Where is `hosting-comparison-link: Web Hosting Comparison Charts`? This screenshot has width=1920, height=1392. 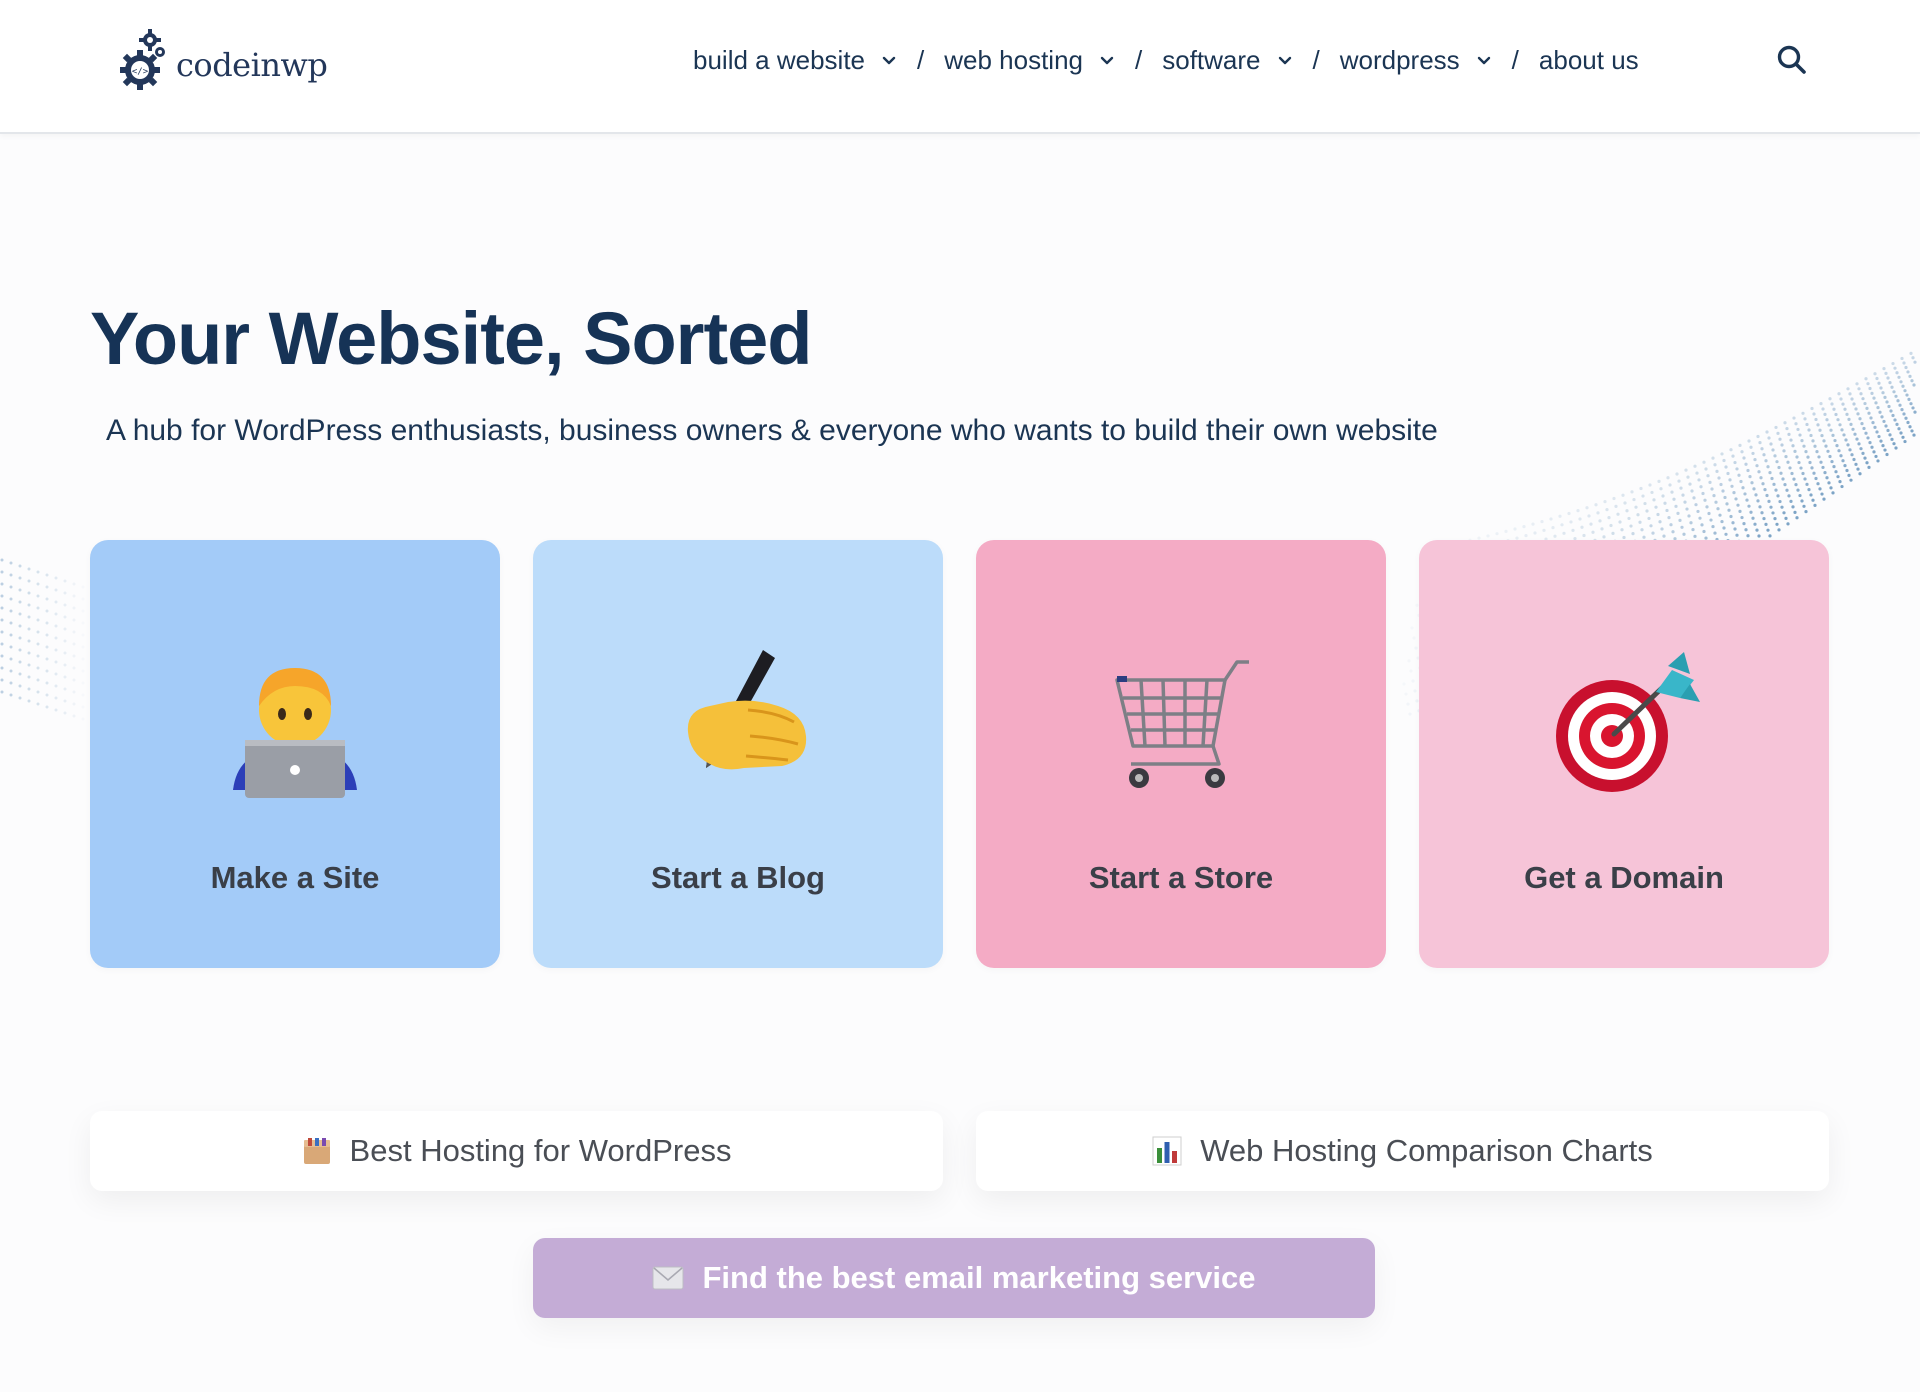
hosting-comparison-link: Web Hosting Comparison Charts is located at coordinates (1402, 1151).